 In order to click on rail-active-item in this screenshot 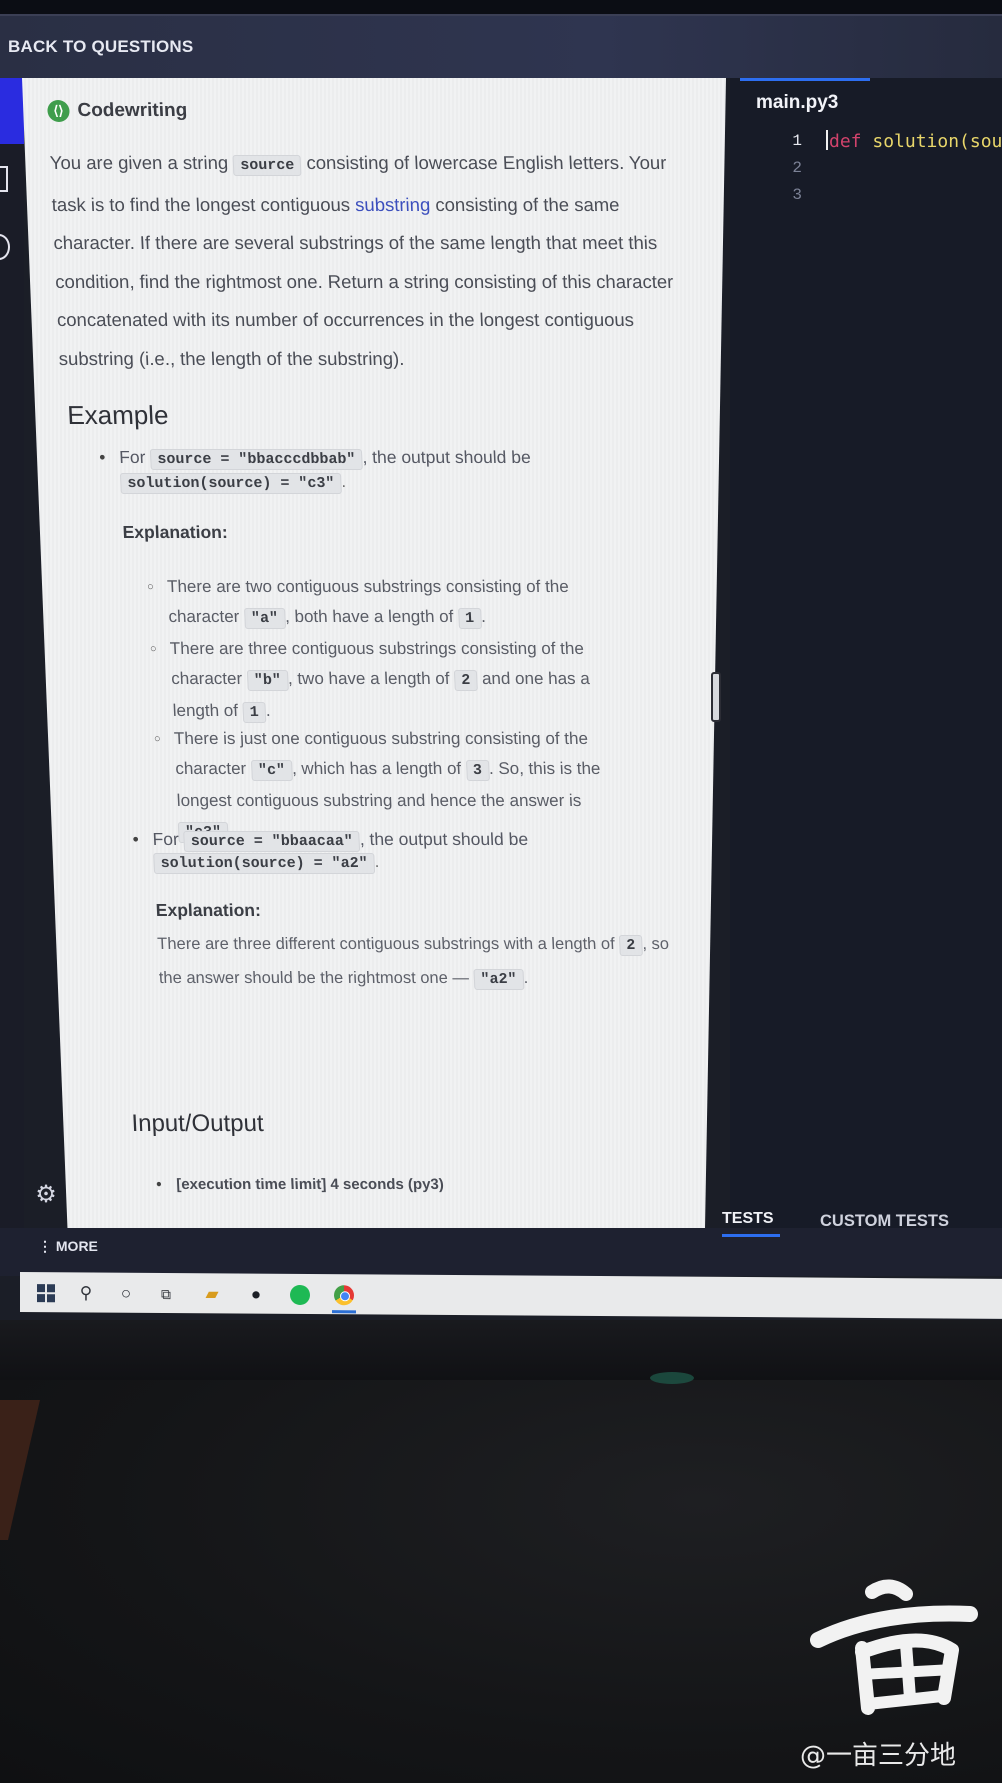, I will do `click(12, 111)`.